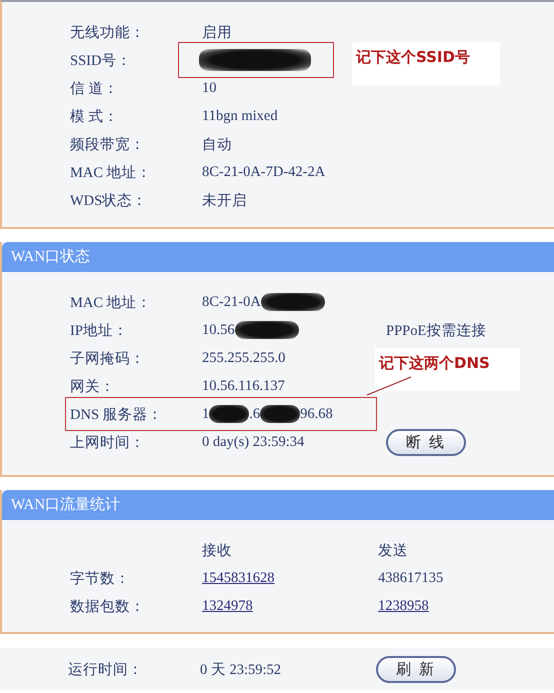 This screenshot has width=554, height=693. Describe the element at coordinates (264, 172) in the screenshot. I see `field-value: 8C-21-0A-7D-42-2A` at that location.